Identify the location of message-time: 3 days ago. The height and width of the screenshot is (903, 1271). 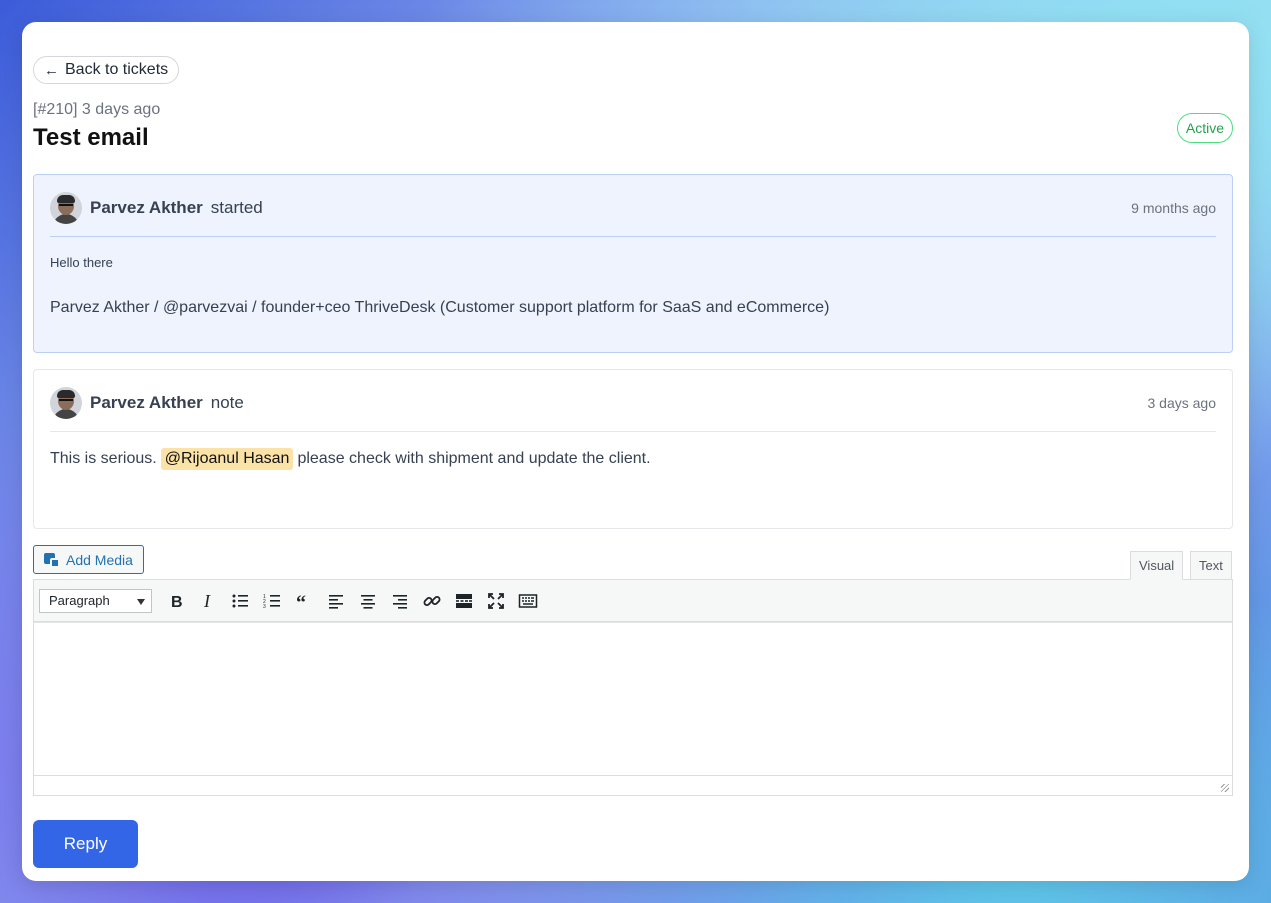
(1182, 402).